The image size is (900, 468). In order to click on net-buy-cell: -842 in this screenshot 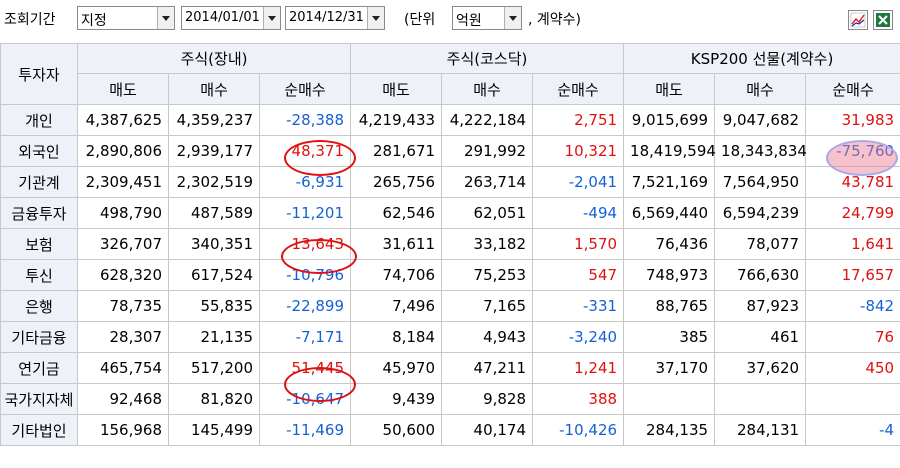, I will do `click(852, 306)`.